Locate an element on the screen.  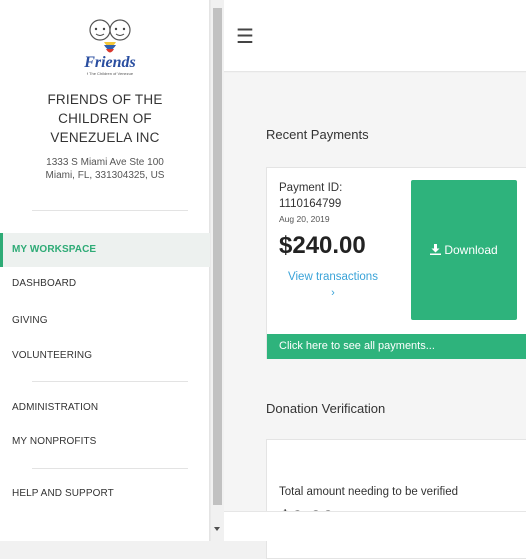
svg-text: f The Children of Venezue is located at coordinates (110, 73).